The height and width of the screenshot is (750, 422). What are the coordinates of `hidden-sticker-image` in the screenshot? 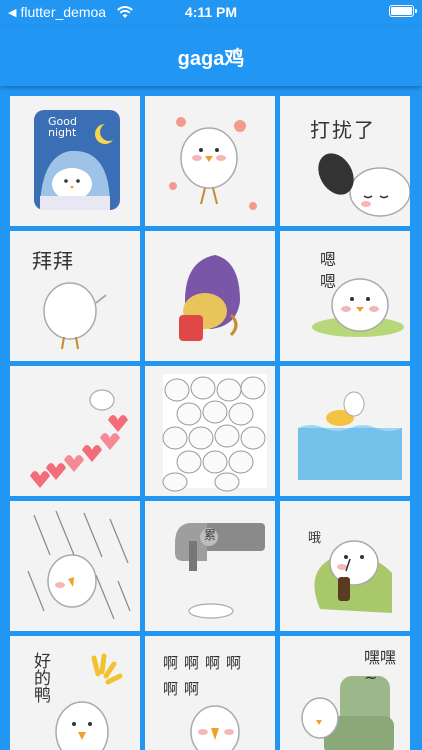 It's located at (209, 298).